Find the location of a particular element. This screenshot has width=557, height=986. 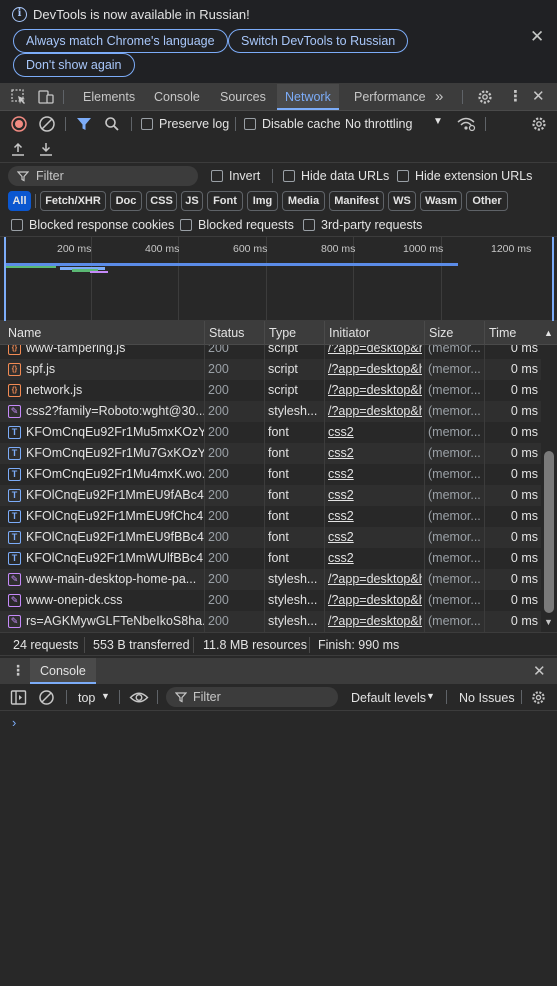

font-file-icon: T is located at coordinates (14, 516).